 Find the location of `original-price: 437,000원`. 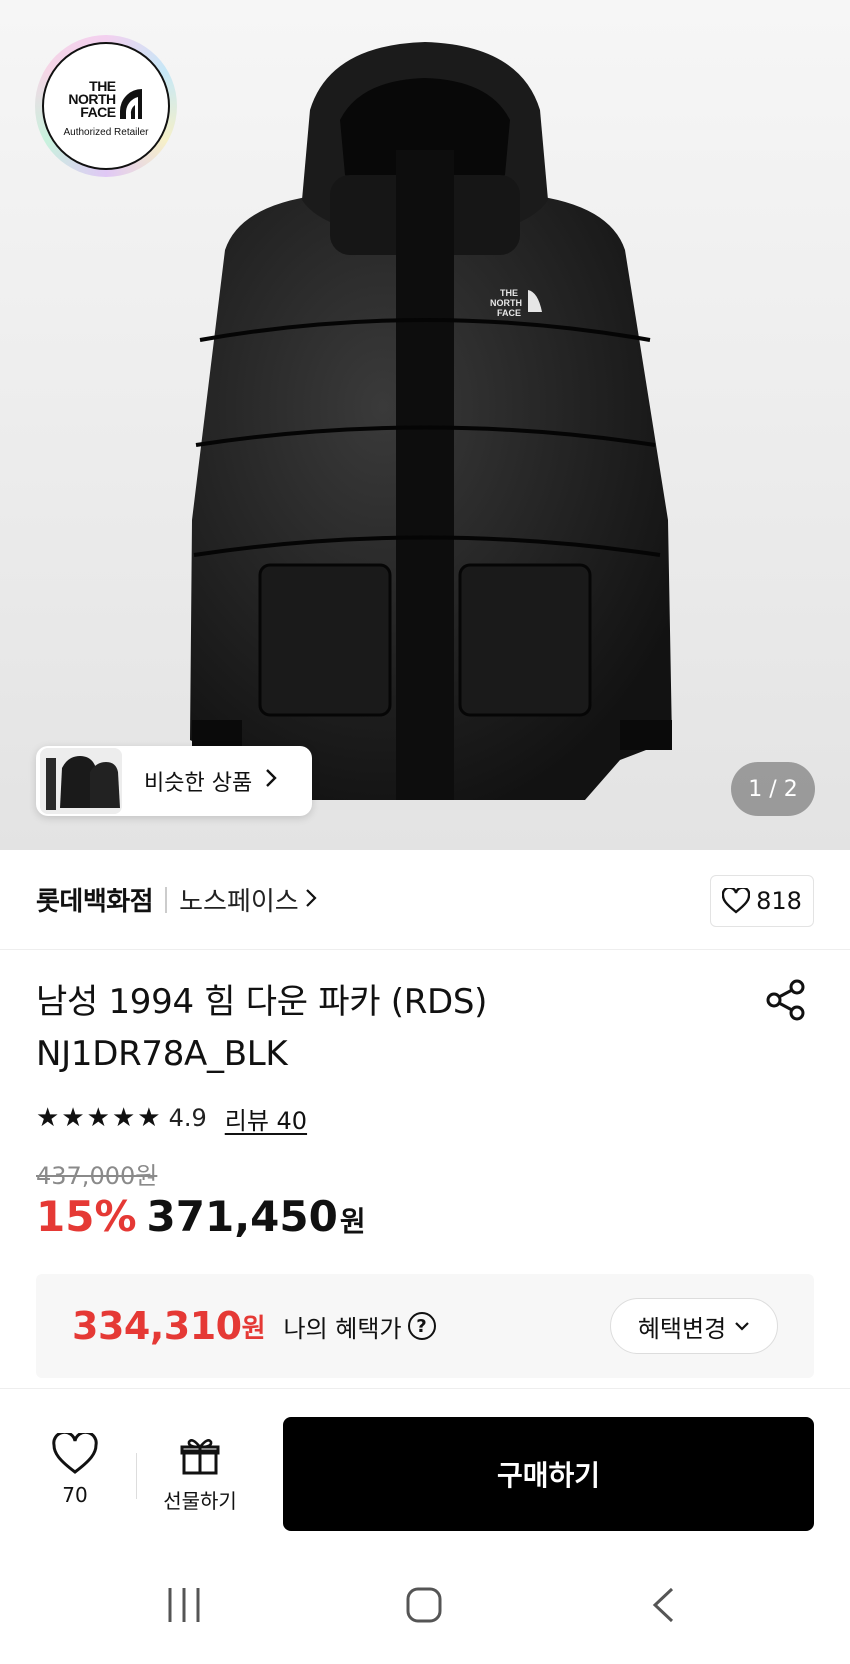

original-price: 437,000원 is located at coordinates (97, 1176).